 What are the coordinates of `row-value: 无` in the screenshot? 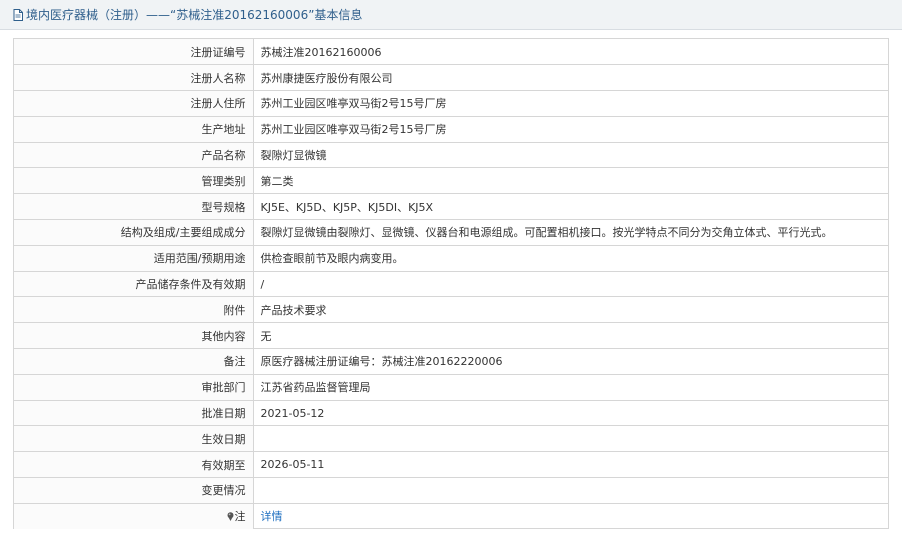 It's located at (570, 336).